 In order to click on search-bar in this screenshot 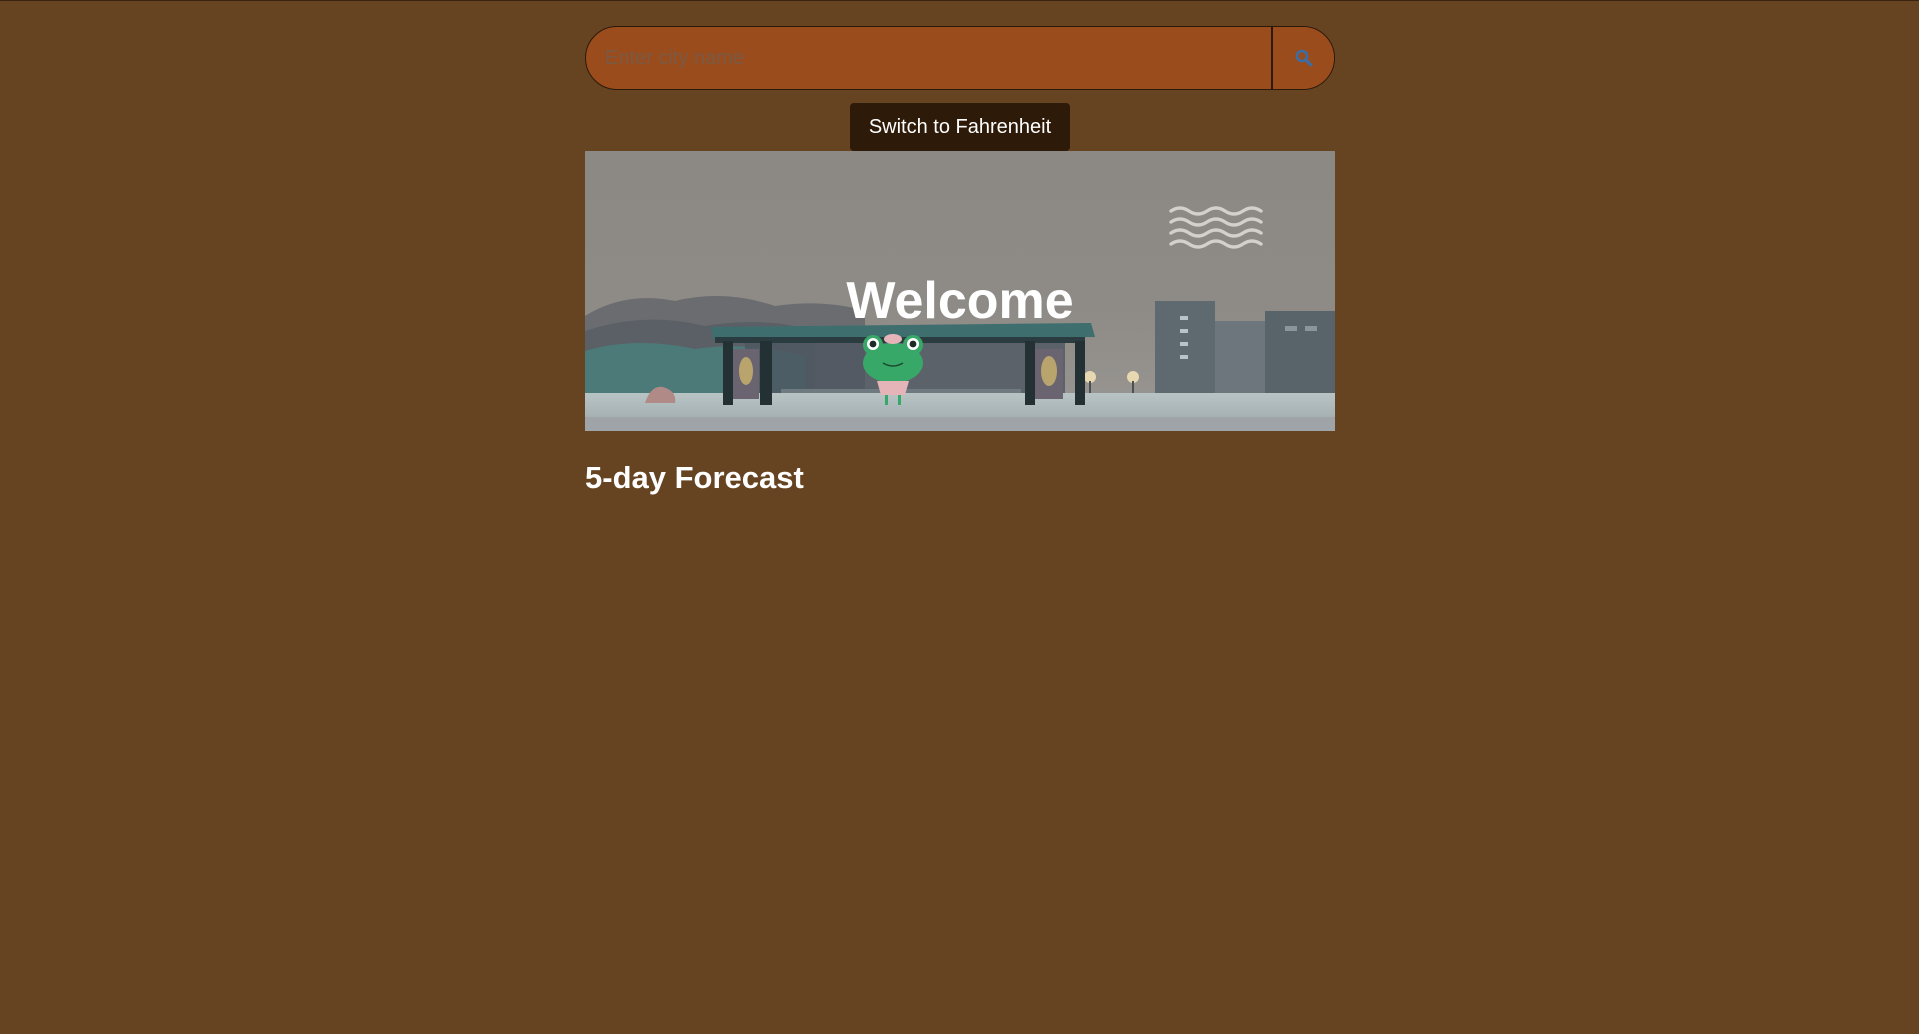, I will do `click(960, 58)`.